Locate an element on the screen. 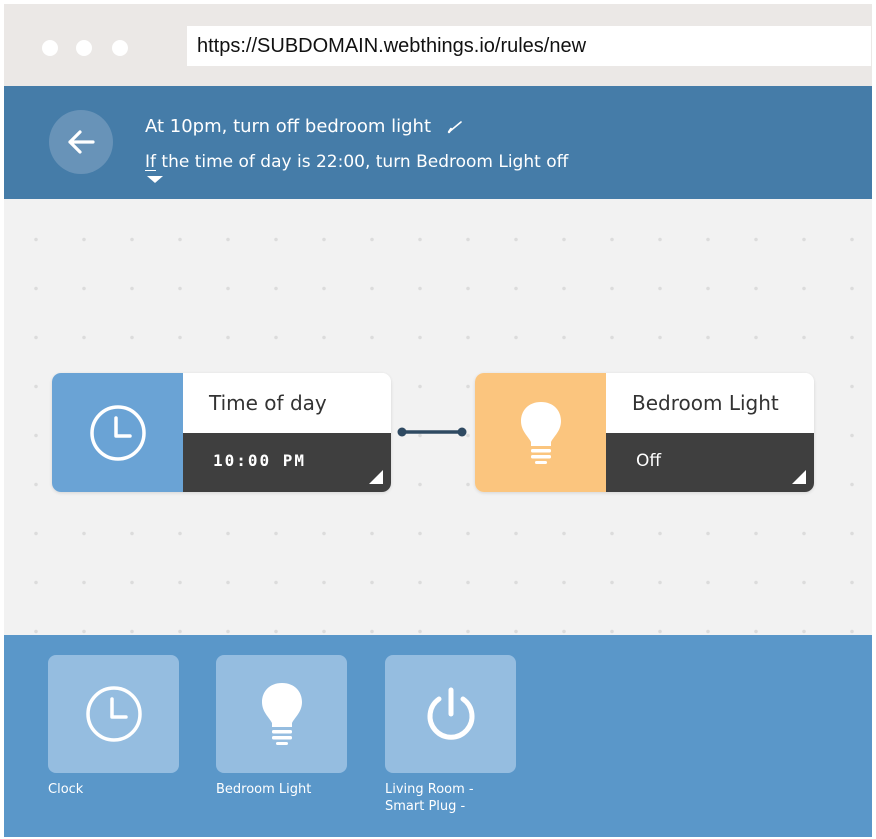 This screenshot has height=839, width=876. trigger-icon-pane is located at coordinates (117, 432).